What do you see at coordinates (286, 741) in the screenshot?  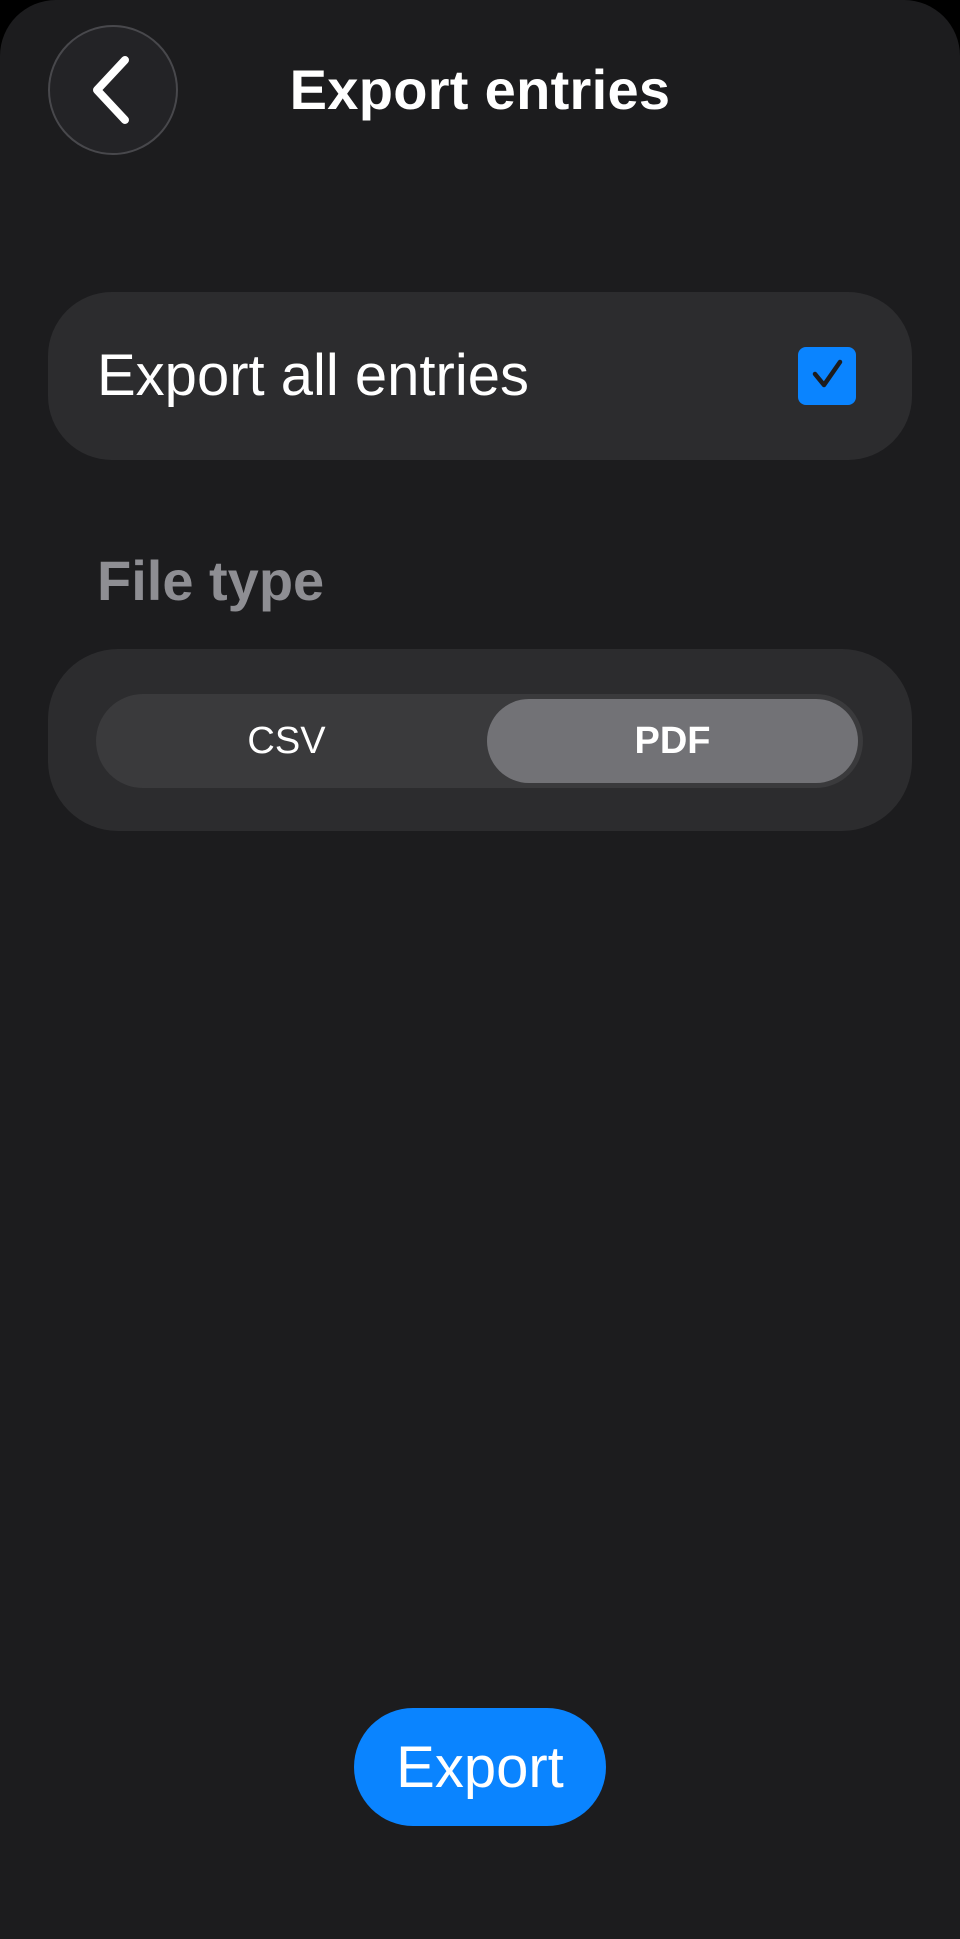 I see `segment-csv: CSV` at bounding box center [286, 741].